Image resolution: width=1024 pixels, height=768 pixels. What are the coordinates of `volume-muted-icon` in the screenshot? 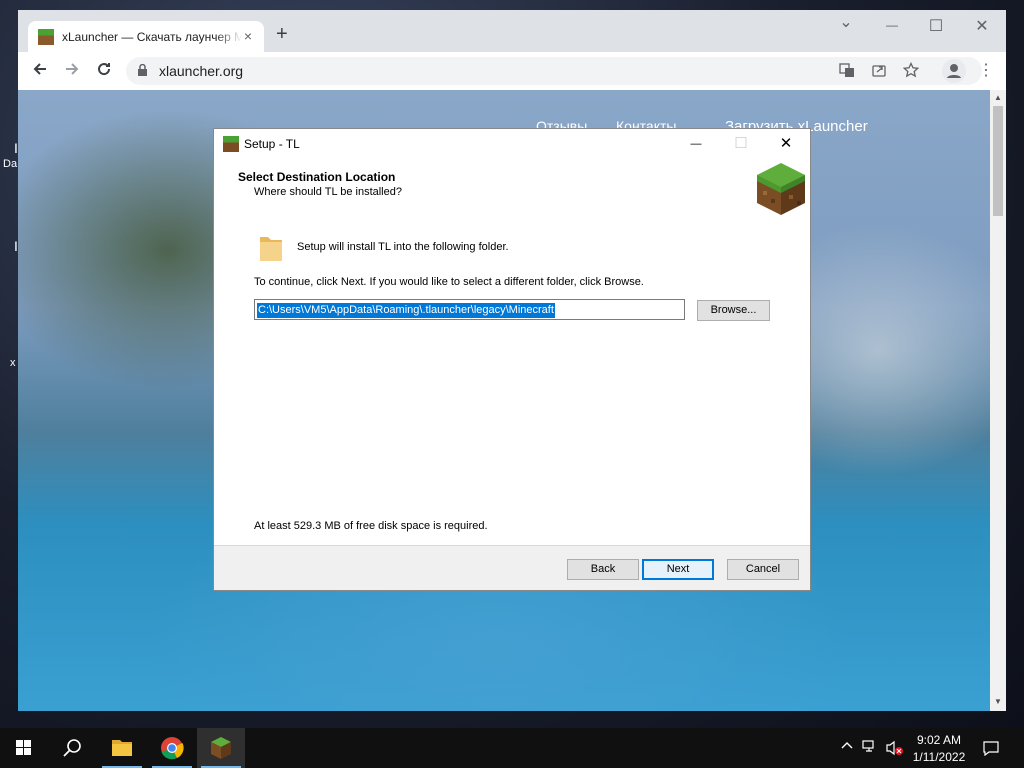 It's located at (894, 749).